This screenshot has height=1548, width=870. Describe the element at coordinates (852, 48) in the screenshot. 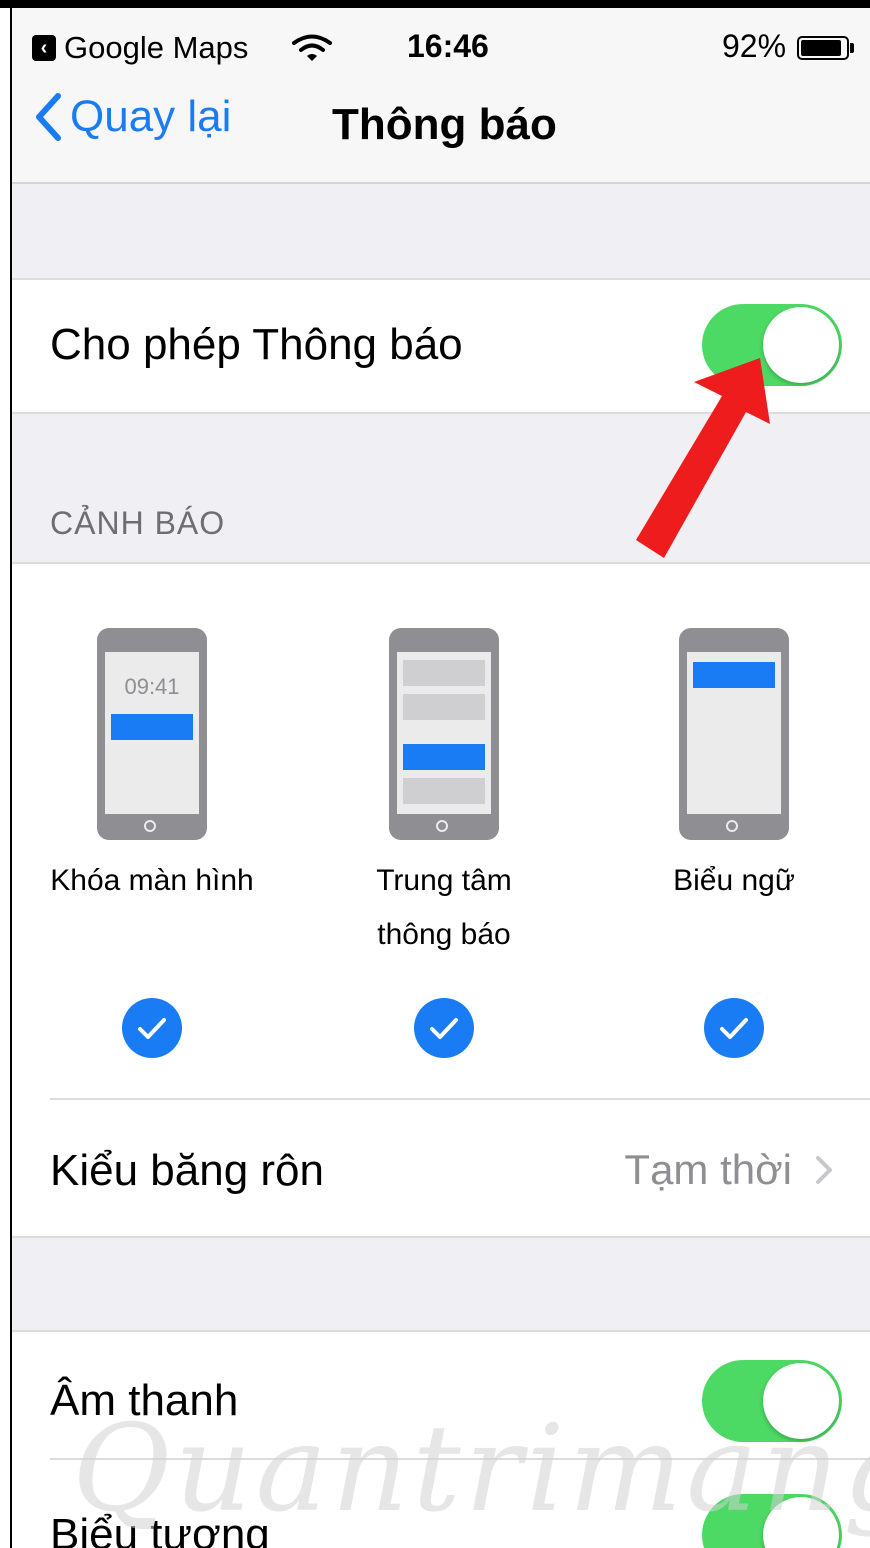

I see `battery-tip` at that location.